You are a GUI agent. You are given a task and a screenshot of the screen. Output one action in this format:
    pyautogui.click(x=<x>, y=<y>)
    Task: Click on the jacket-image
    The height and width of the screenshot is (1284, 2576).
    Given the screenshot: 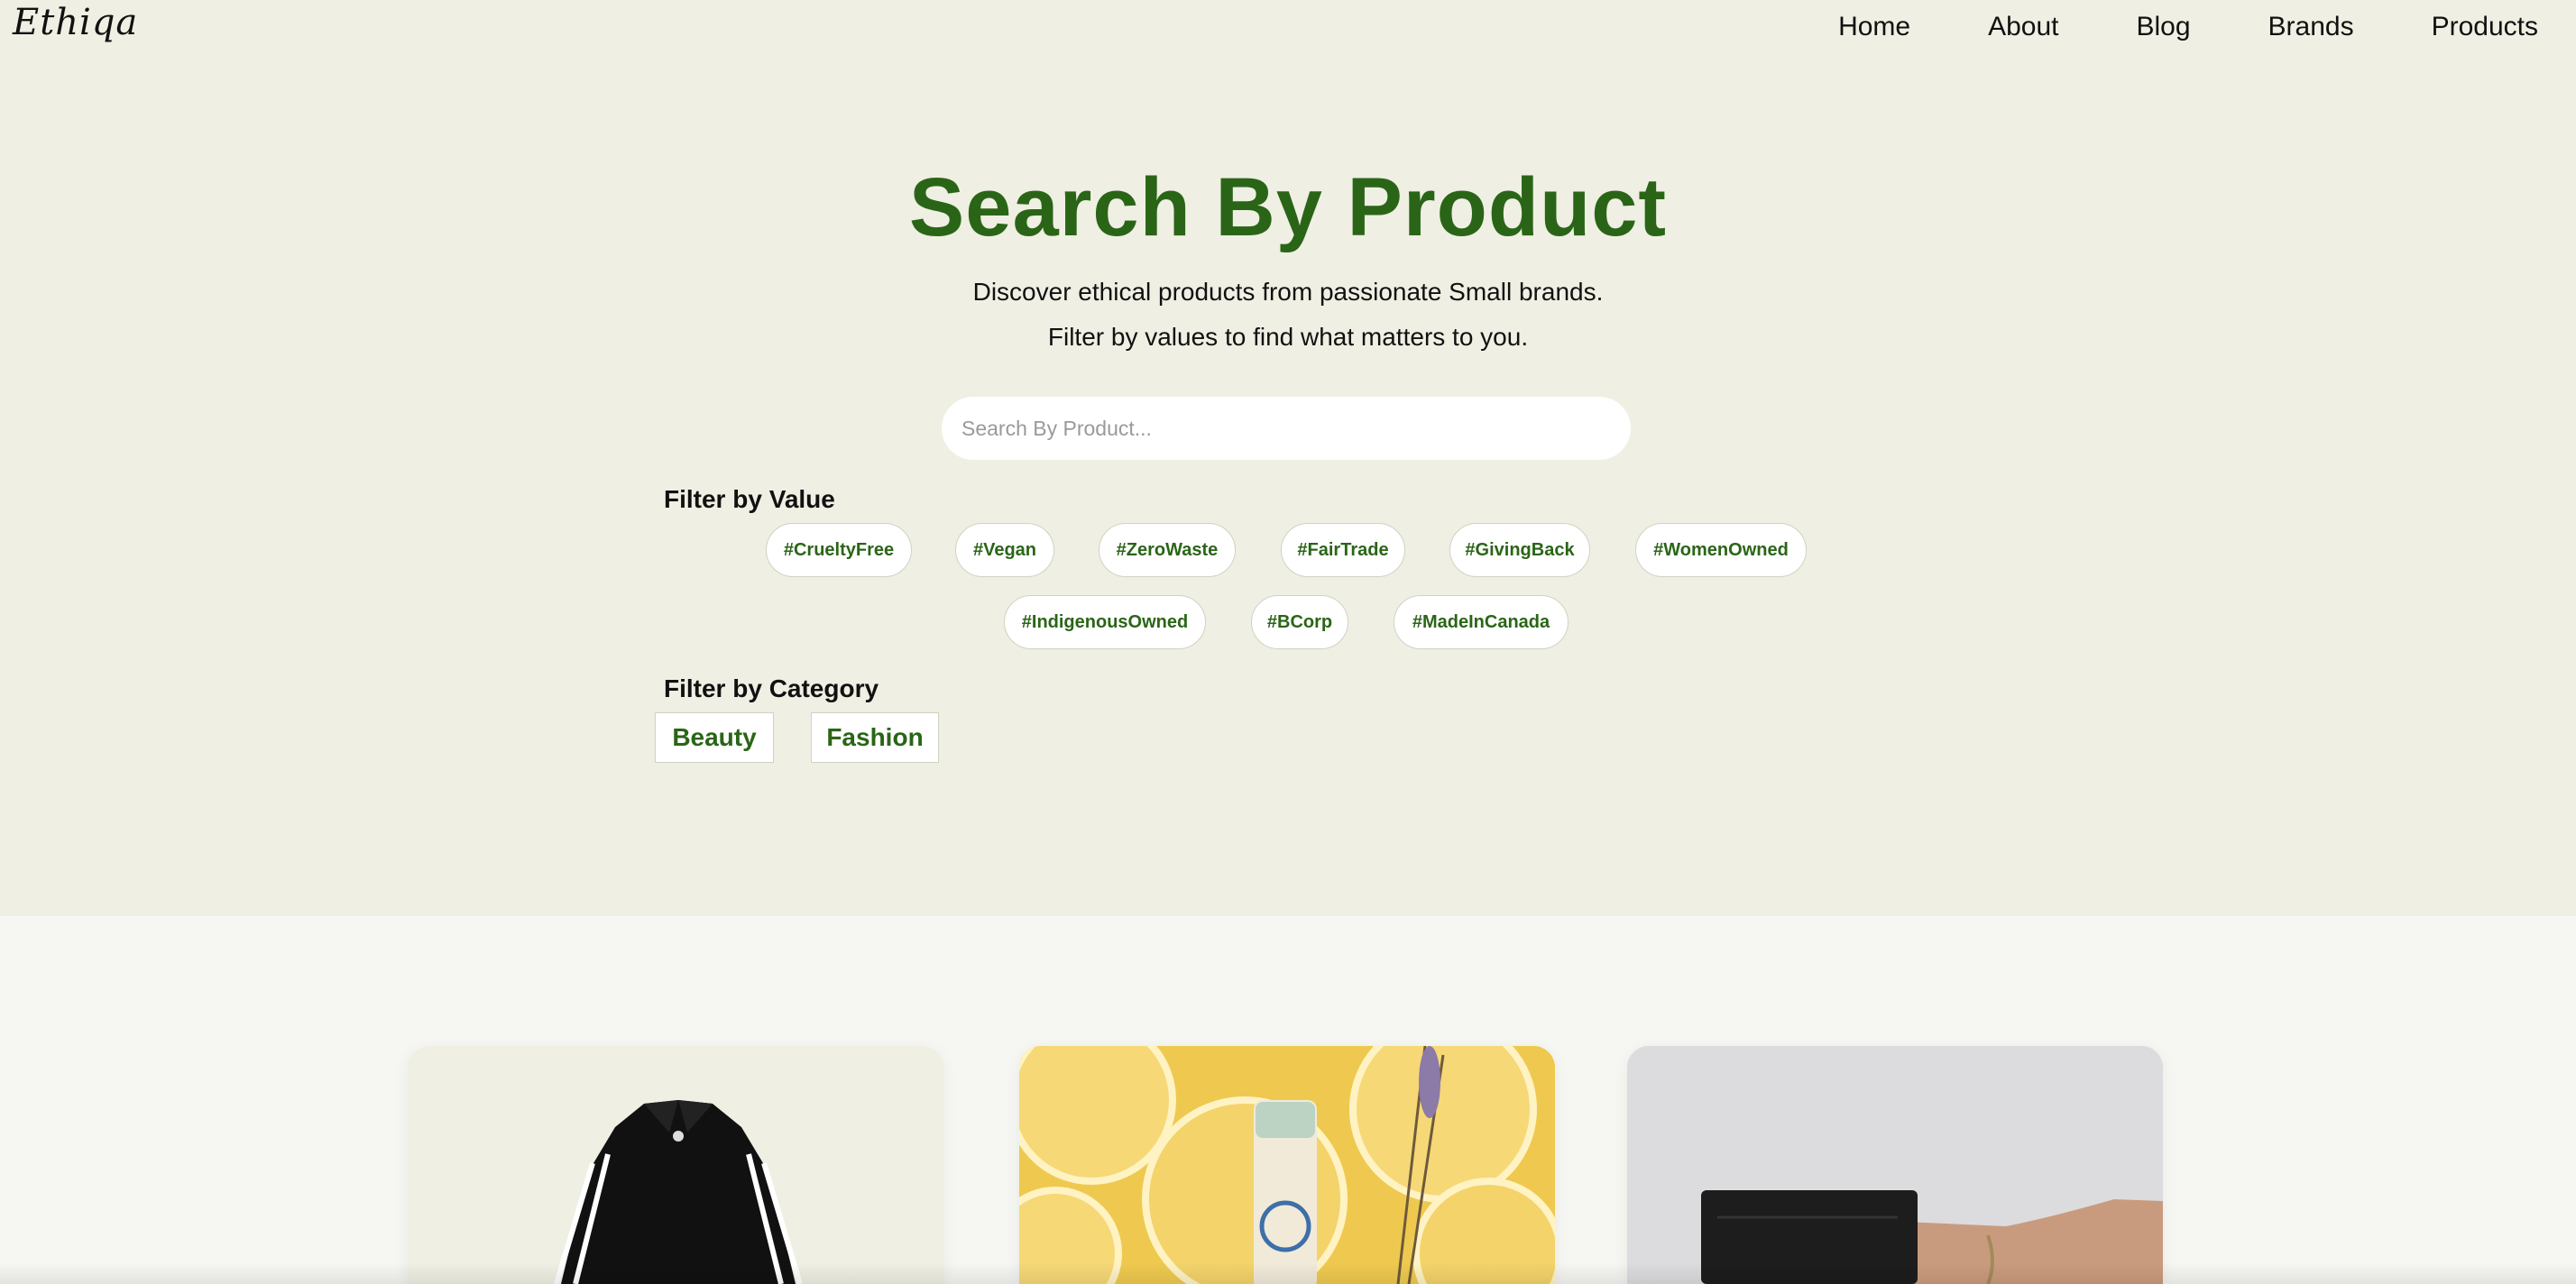 What is the action you would take?
    pyautogui.click(x=678, y=1192)
    